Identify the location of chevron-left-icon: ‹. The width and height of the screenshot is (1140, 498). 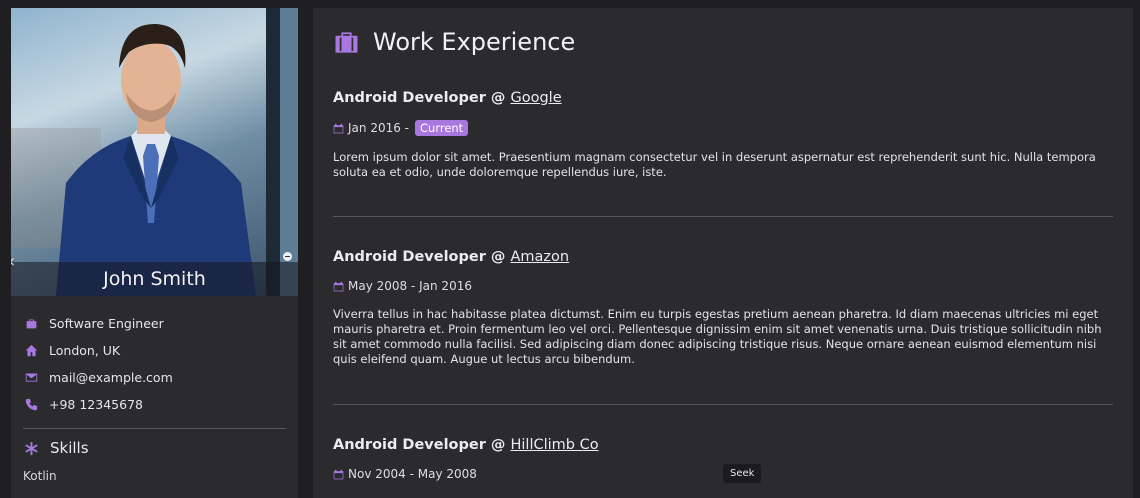
(17, 262).